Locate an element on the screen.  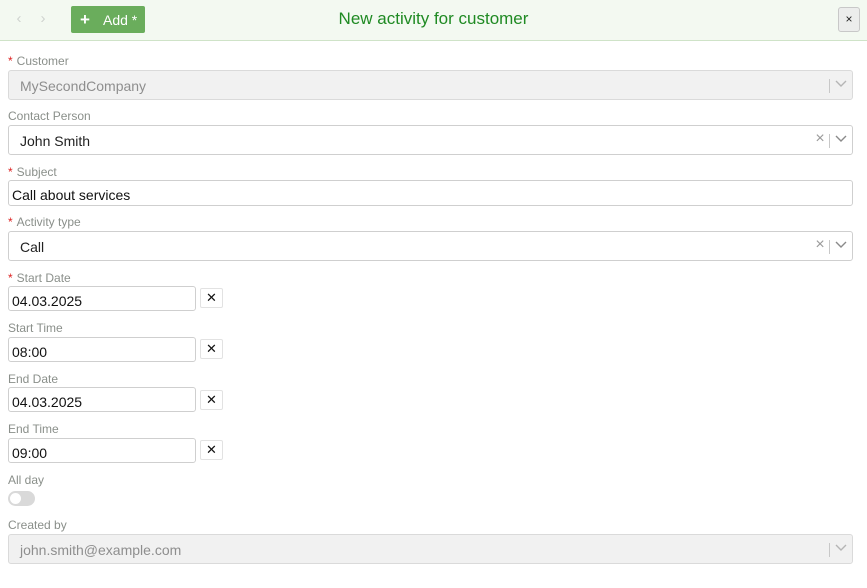
contact-person-select: John Smith × is located at coordinates (430, 140).